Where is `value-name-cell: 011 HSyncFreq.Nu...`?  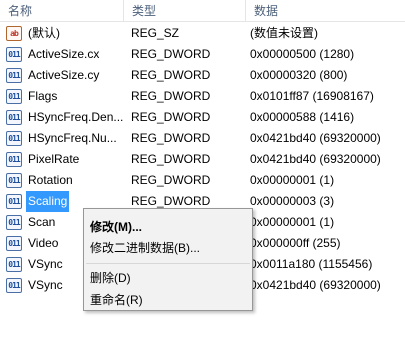
value-name-cell: 011 HSyncFreq.Nu... is located at coordinates (65, 138).